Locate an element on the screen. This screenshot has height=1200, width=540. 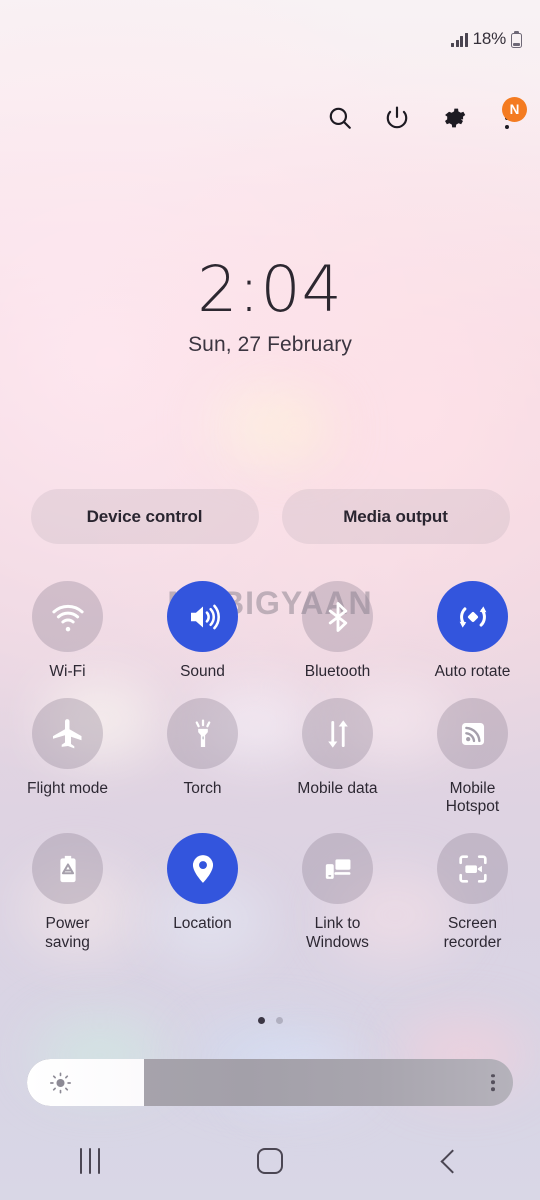
home-icon is located at coordinates (270, 1161).